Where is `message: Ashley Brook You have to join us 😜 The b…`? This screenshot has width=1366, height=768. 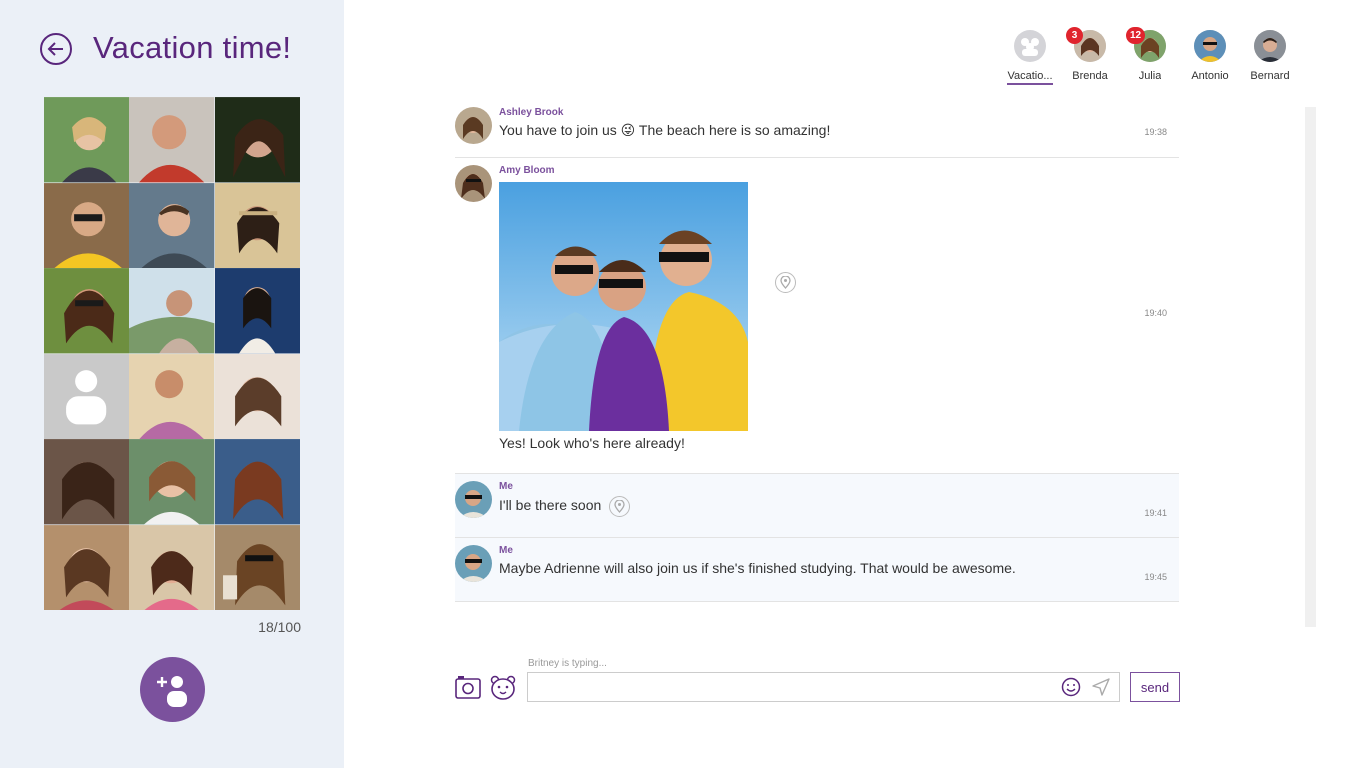
message: Ashley Brook You have to join us 😜 The b… is located at coordinates (817, 129).